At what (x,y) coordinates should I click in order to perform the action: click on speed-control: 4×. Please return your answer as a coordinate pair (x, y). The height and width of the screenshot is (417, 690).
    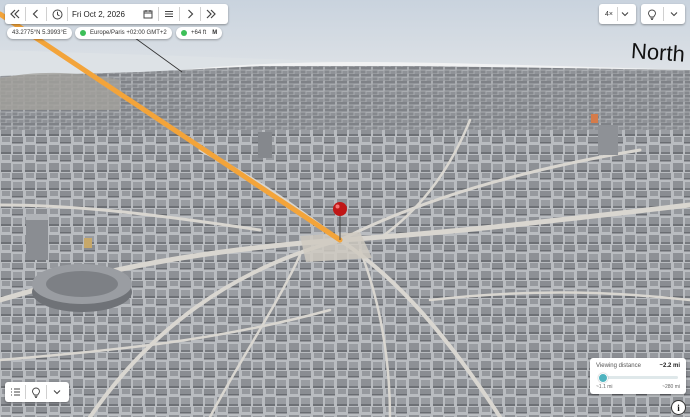
    Looking at the image, I should click on (617, 14).